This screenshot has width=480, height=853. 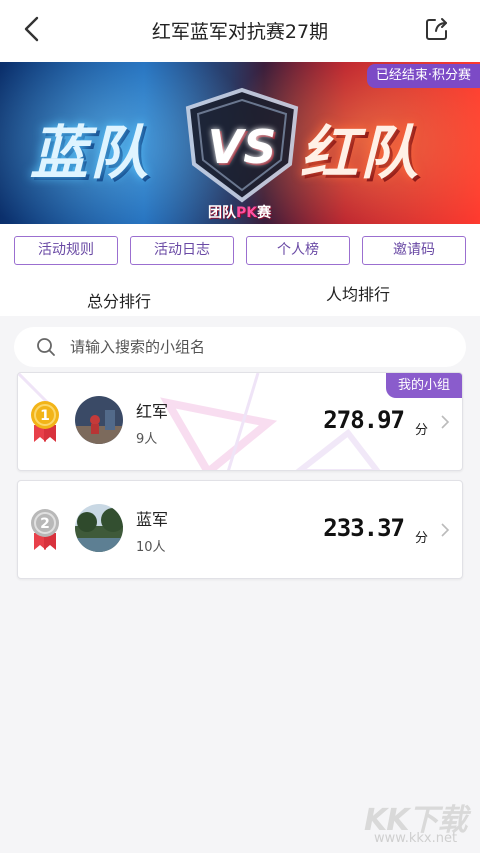 I want to click on gold-medal-icon: 1, so click(x=45, y=421).